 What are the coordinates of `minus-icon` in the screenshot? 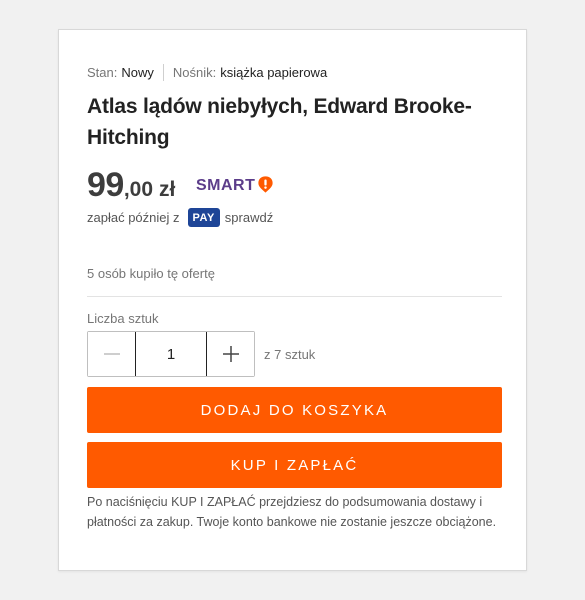 It's located at (111, 354).